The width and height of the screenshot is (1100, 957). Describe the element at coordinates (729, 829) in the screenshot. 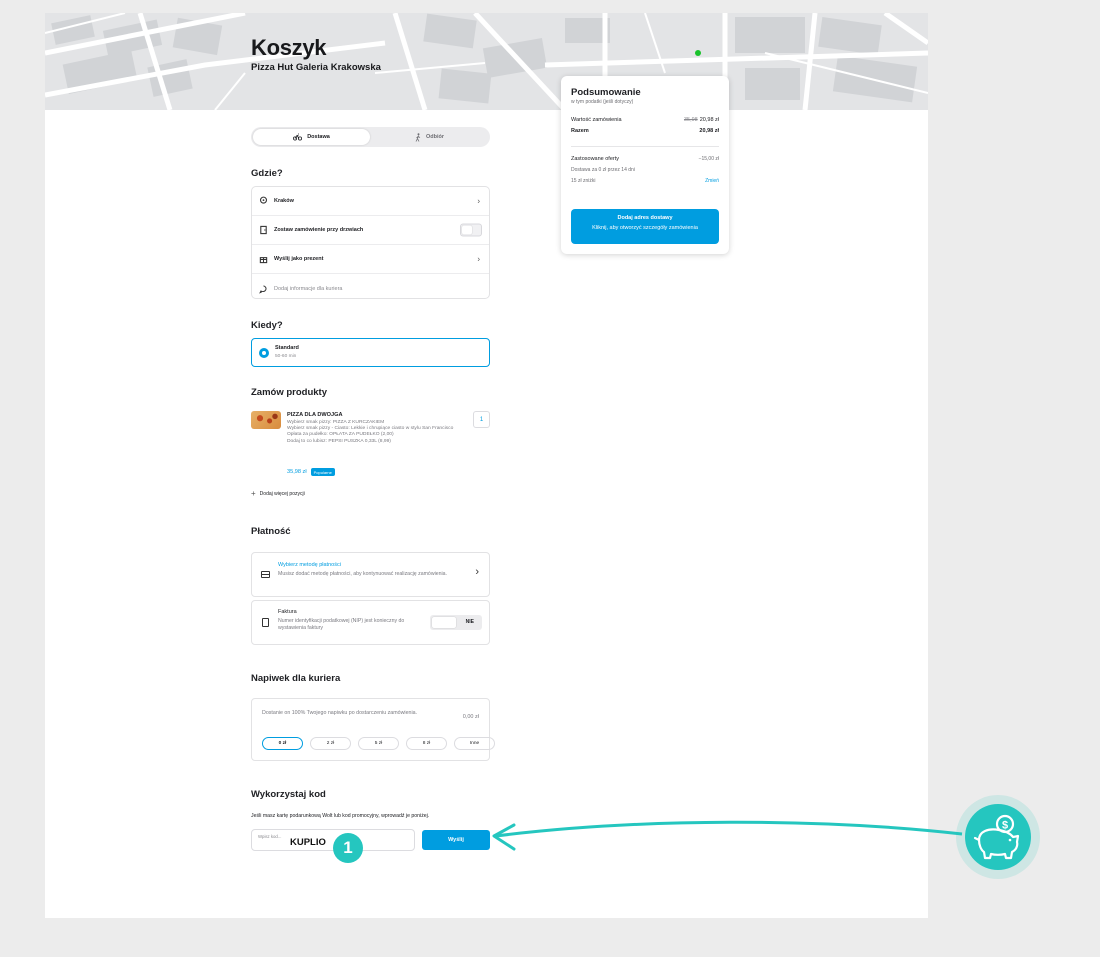

I see `arrow-curve` at that location.